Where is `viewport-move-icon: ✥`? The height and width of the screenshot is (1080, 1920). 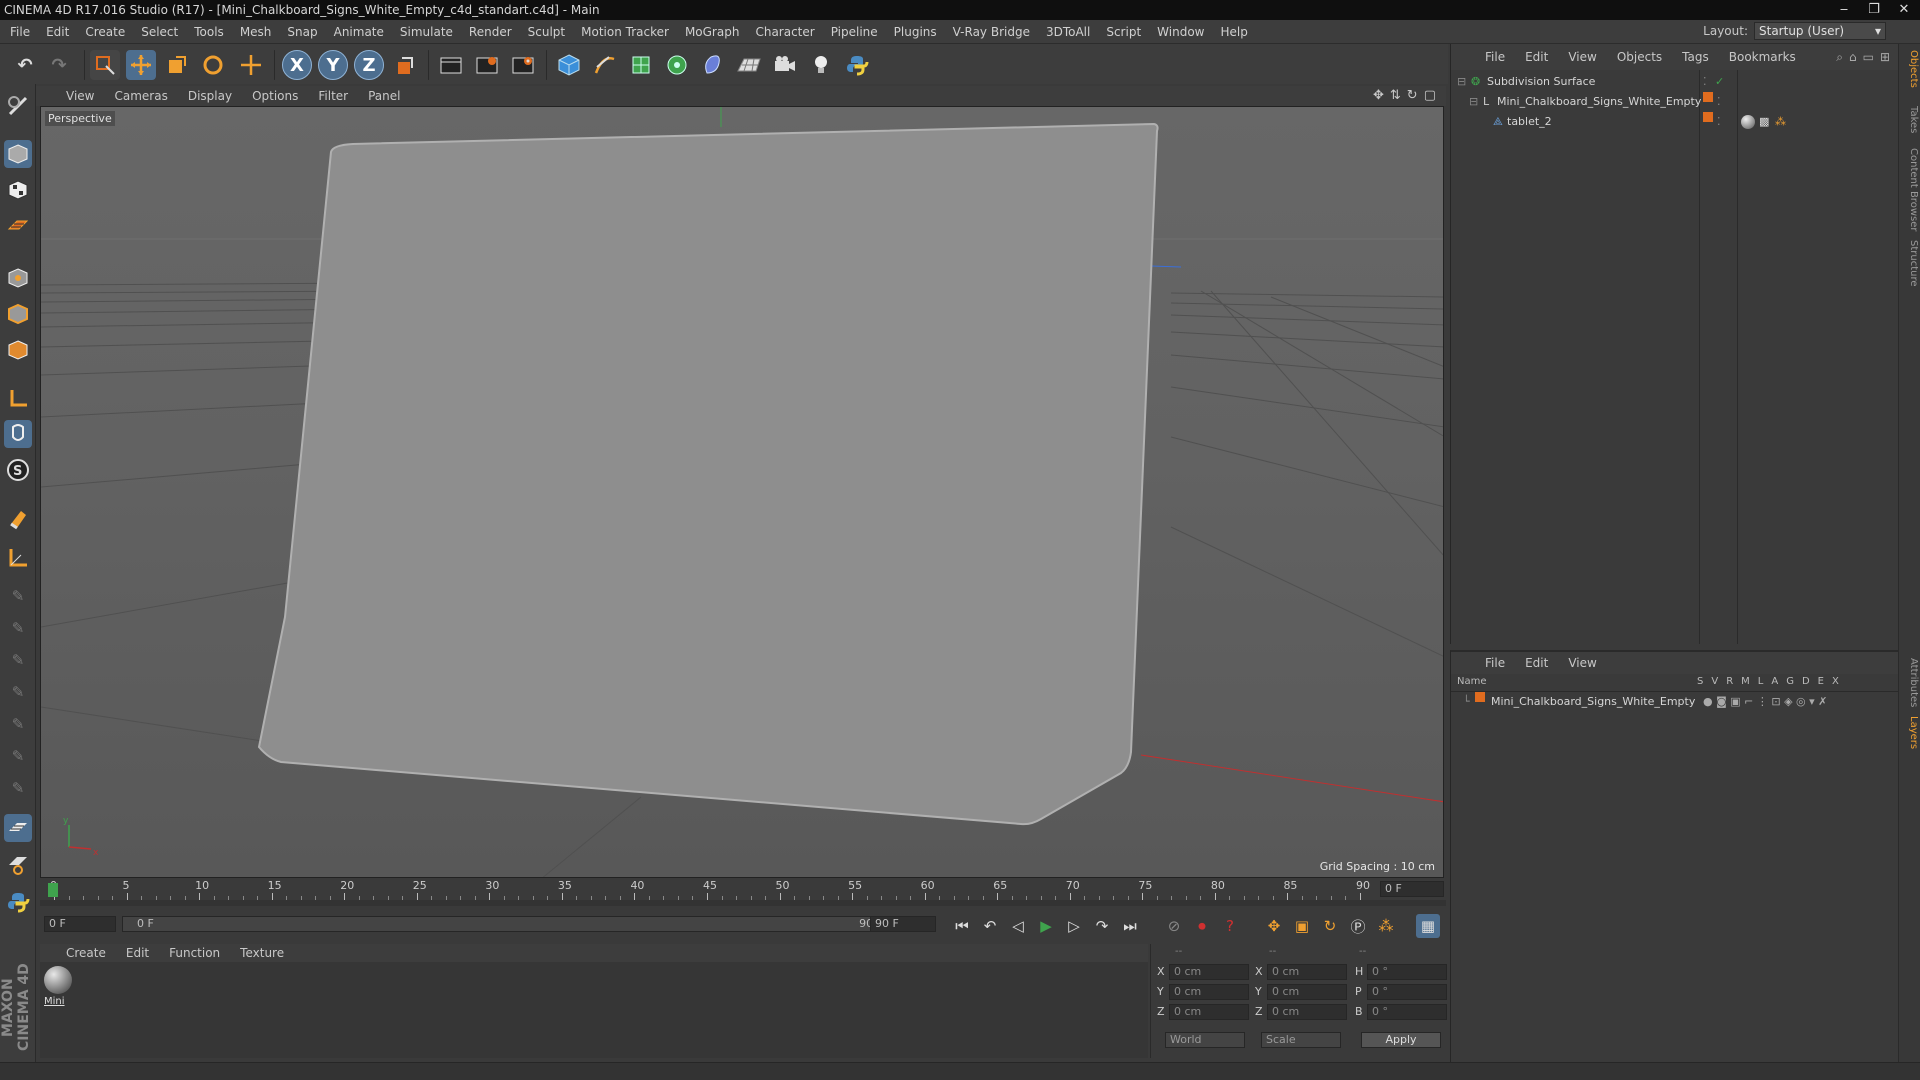
viewport-move-icon: ✥ is located at coordinates (1378, 95).